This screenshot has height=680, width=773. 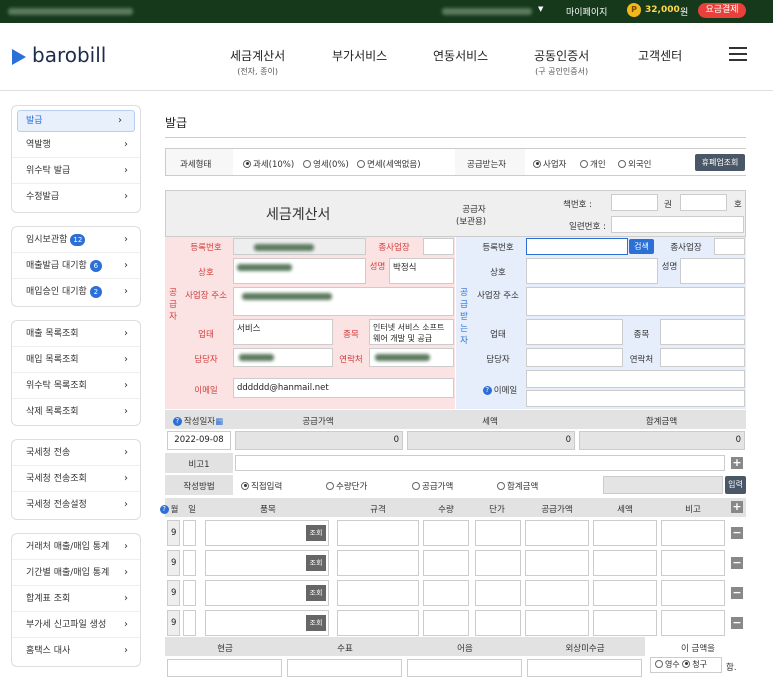 I want to click on charge-button: 요금결제, so click(x=722, y=10).